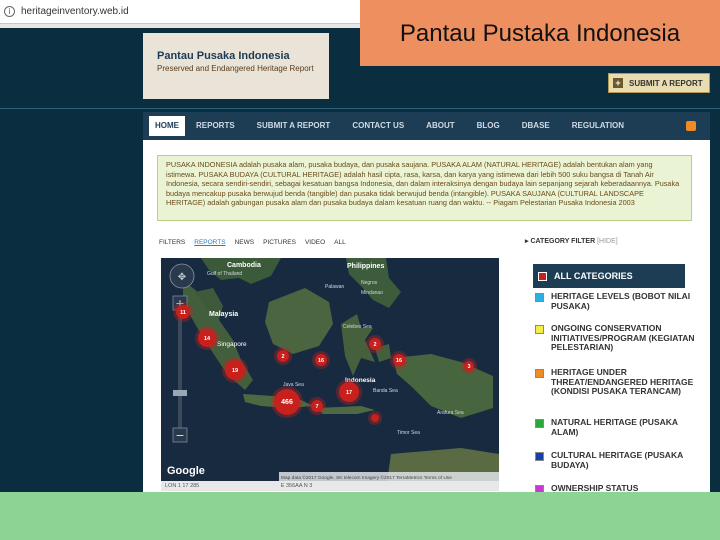 The height and width of the screenshot is (540, 720). Describe the element at coordinates (232, 344) in the screenshot. I see `map-label-singapore: Singapore` at that location.